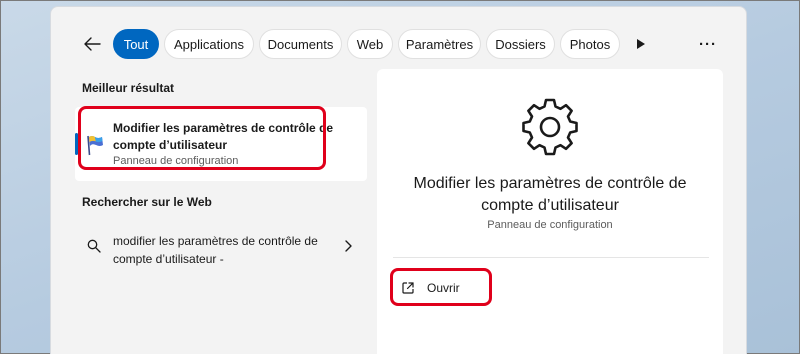 The height and width of the screenshot is (354, 800). I want to click on search-icon, so click(94, 246).